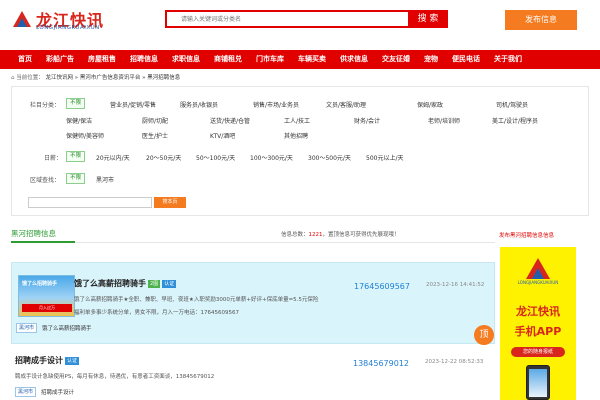  Describe the element at coordinates (85, 135) in the screenshot. I see `category-option: 保健师/美容师` at that location.